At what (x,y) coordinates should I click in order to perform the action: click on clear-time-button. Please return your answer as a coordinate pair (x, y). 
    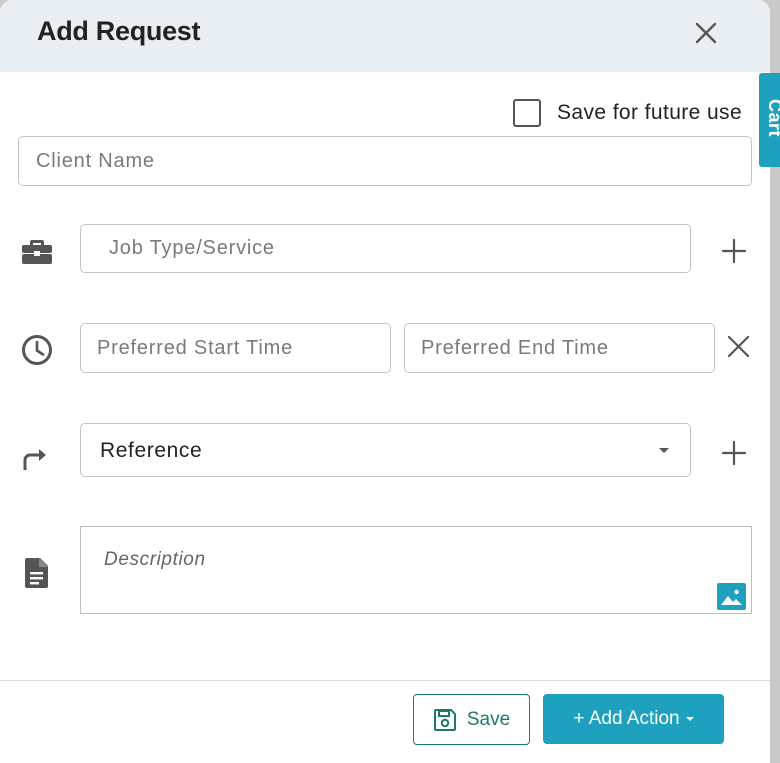
    Looking at the image, I should click on (739, 347).